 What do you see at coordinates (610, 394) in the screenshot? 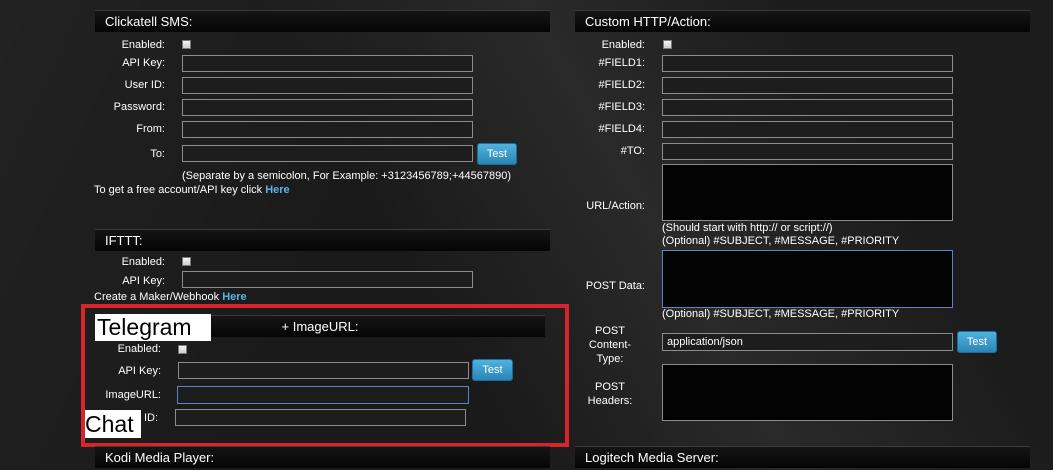
I see `post-headers-label: POST Headers:` at bounding box center [610, 394].